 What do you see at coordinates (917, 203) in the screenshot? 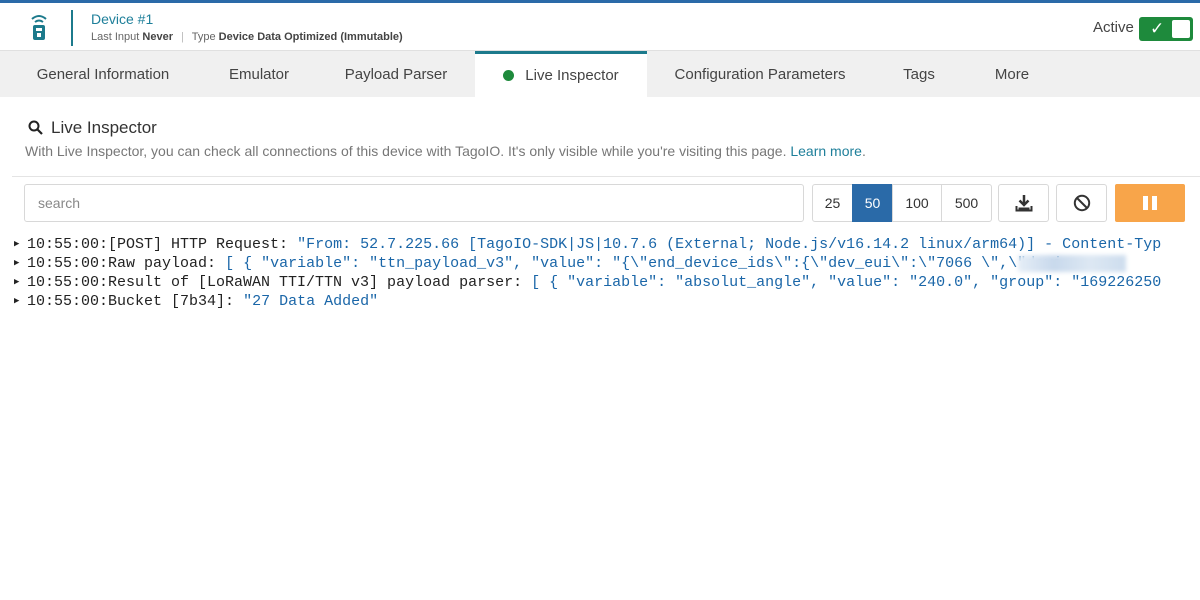
I see `page-size-100-button: 100` at bounding box center [917, 203].